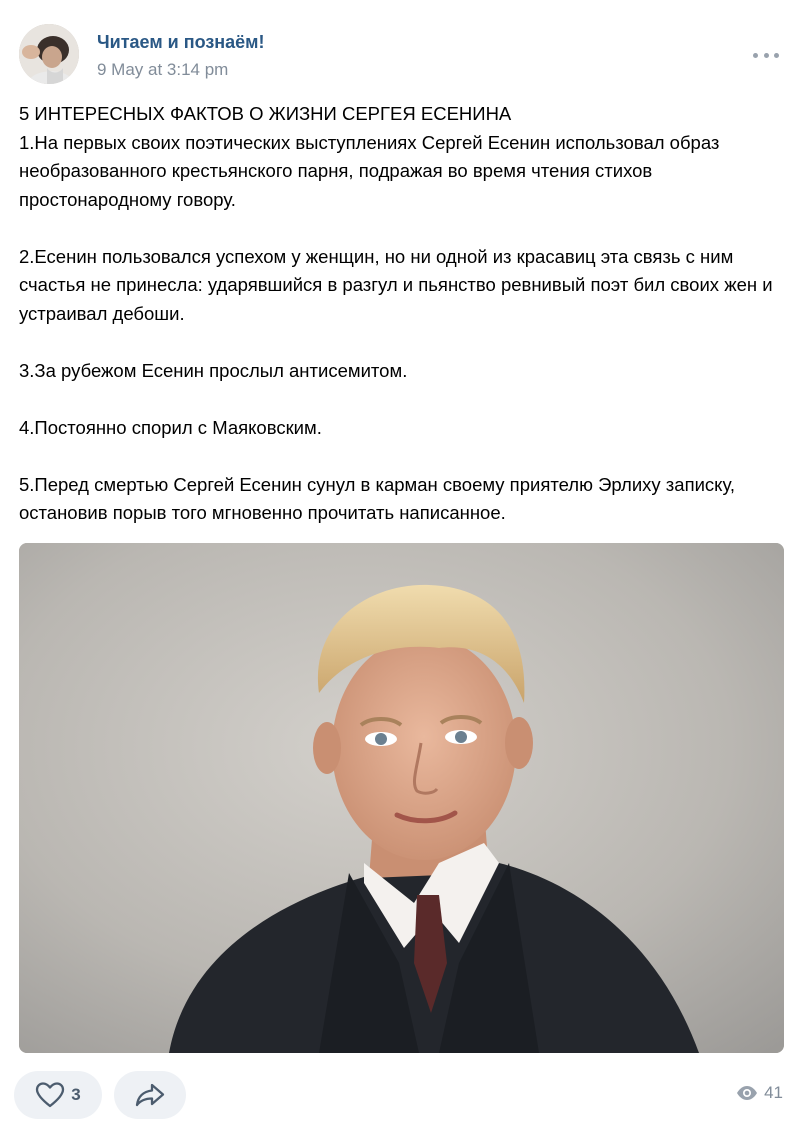  Describe the element at coordinates (401, 55) in the screenshot. I see `post-header: Читаем и познаём! 9 May at 3:14 pm` at that location.